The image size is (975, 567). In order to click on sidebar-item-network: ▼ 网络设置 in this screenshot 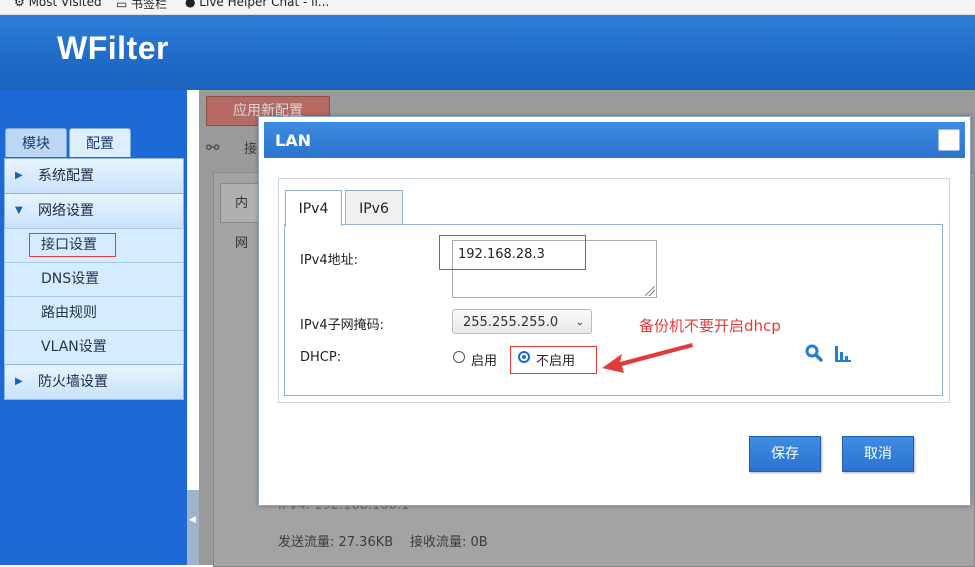, I will do `click(94, 210)`.